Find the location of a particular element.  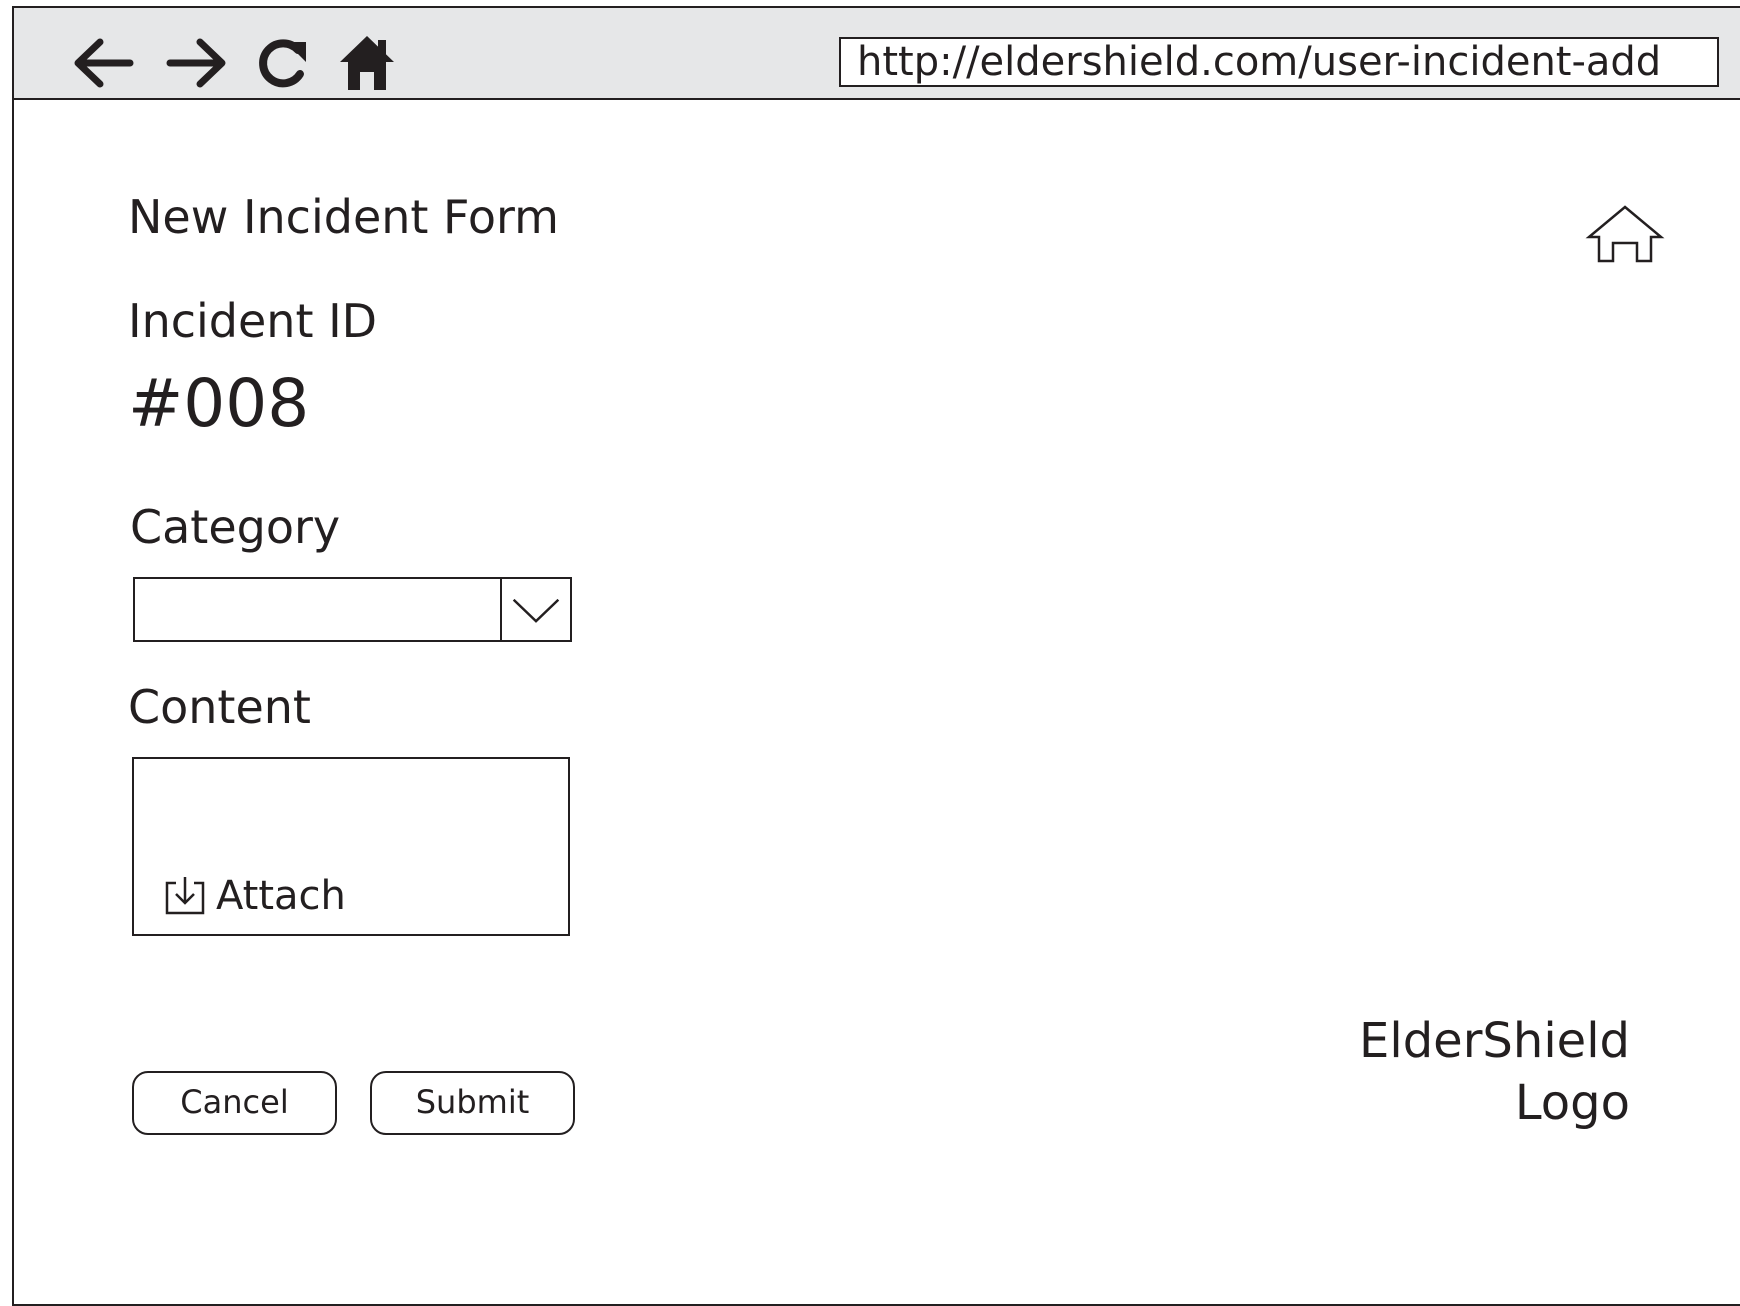

content-textarea: Attach is located at coordinates (351, 846).